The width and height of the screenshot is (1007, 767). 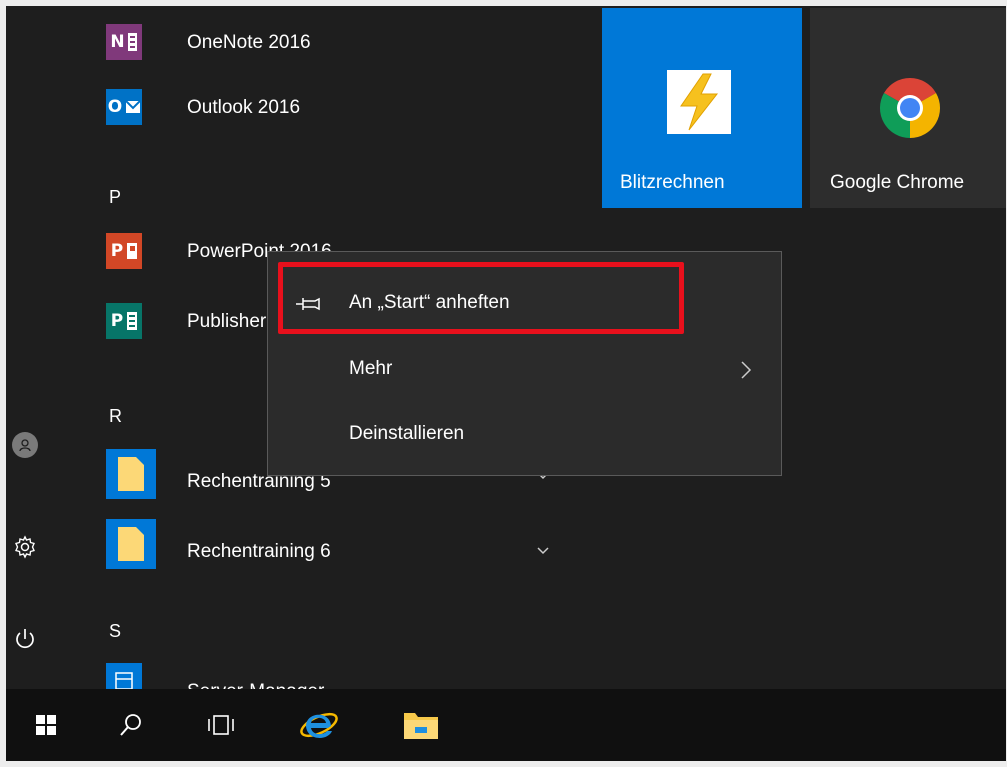 What do you see at coordinates (124, 42) in the screenshot?
I see `onenote-icon: N` at bounding box center [124, 42].